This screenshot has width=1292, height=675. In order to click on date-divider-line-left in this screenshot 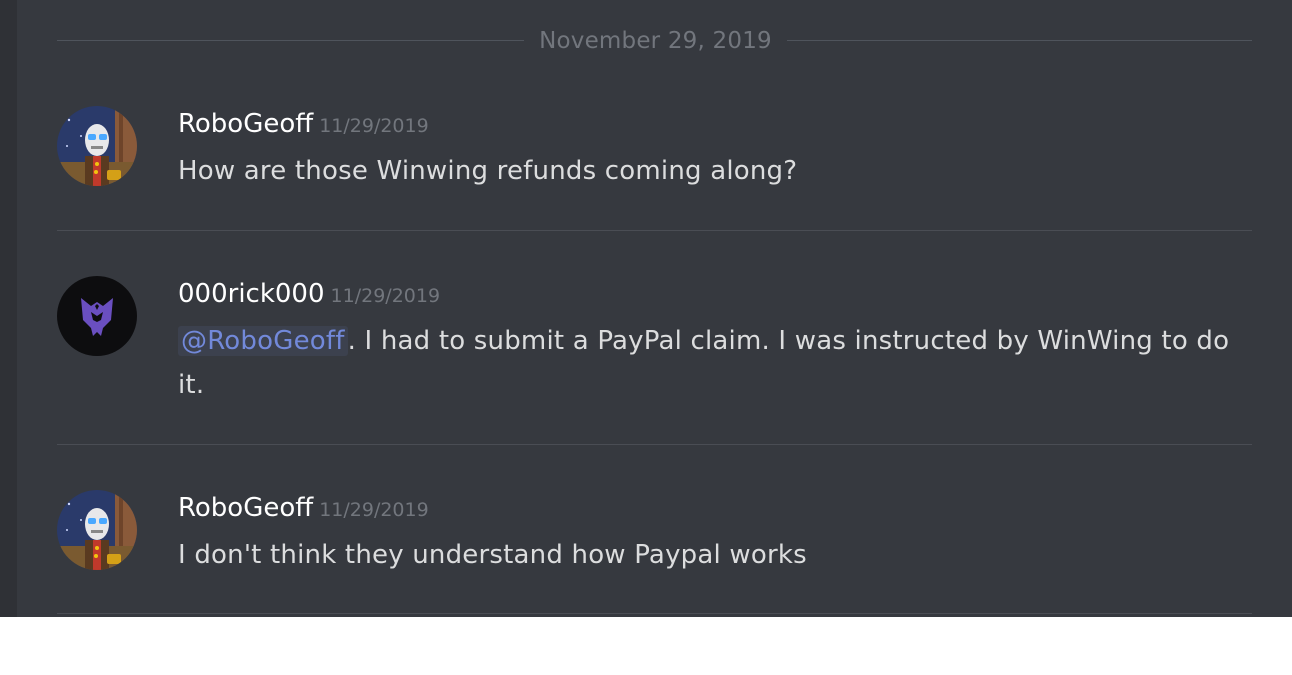, I will do `click(290, 40)`.